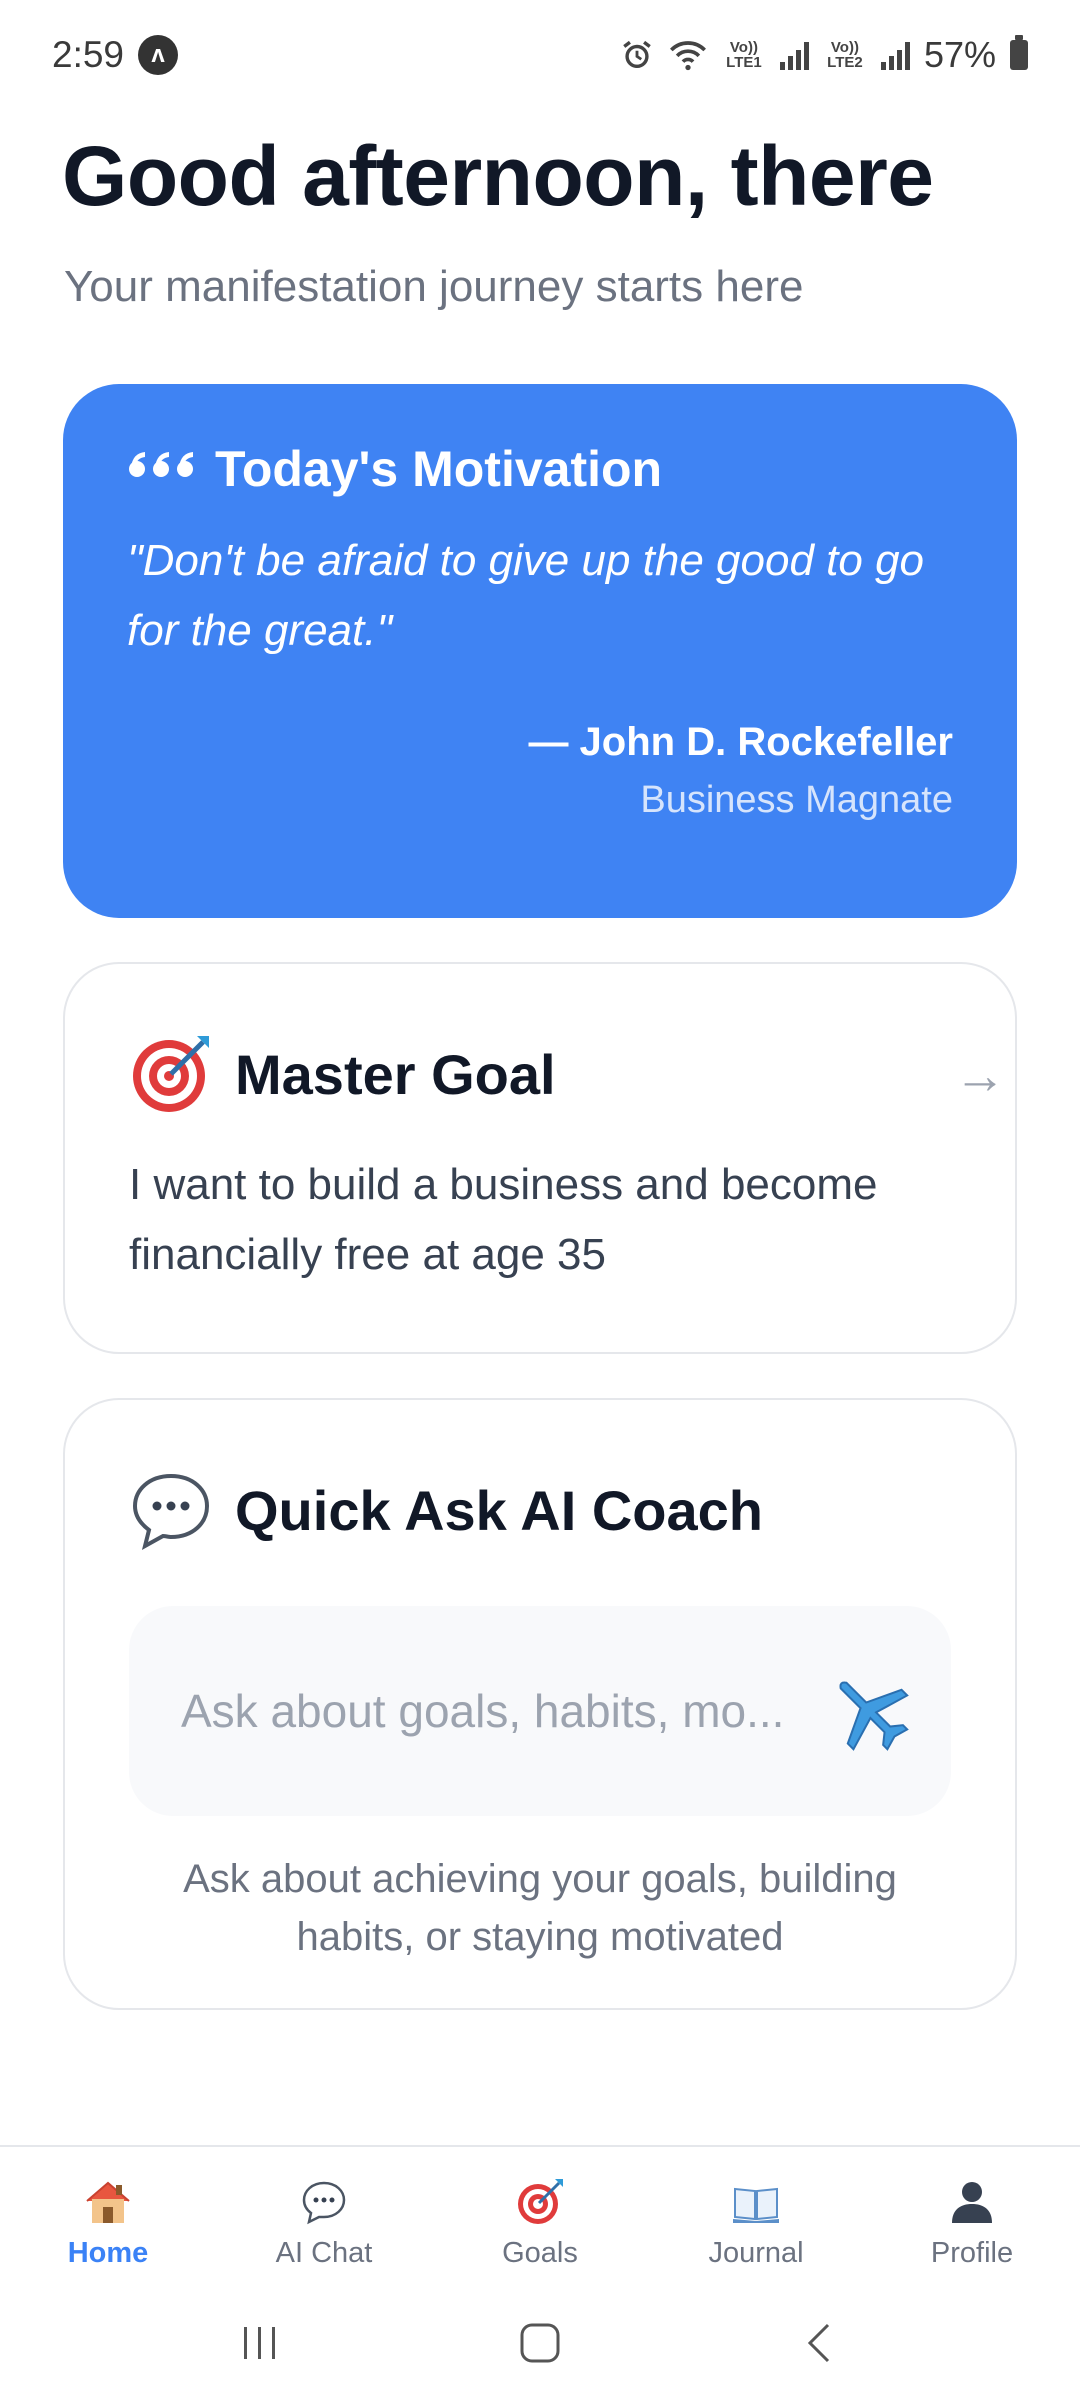 The image size is (1080, 2400). What do you see at coordinates (108, 2253) in the screenshot?
I see `nav-label-home: Home` at bounding box center [108, 2253].